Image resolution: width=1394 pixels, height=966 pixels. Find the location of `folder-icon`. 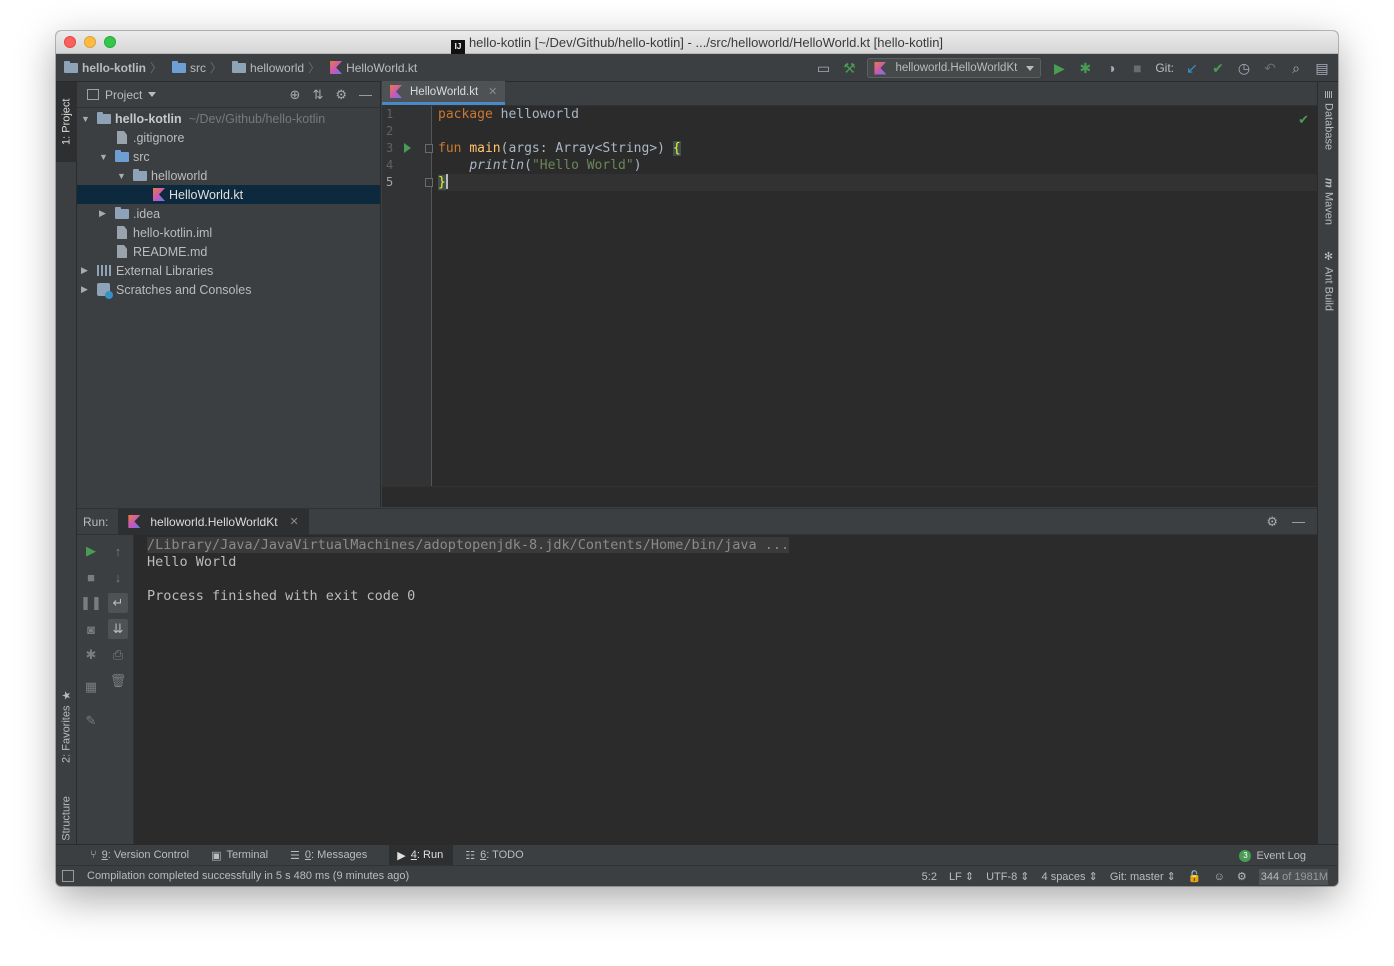

folder-icon is located at coordinates (122, 212).